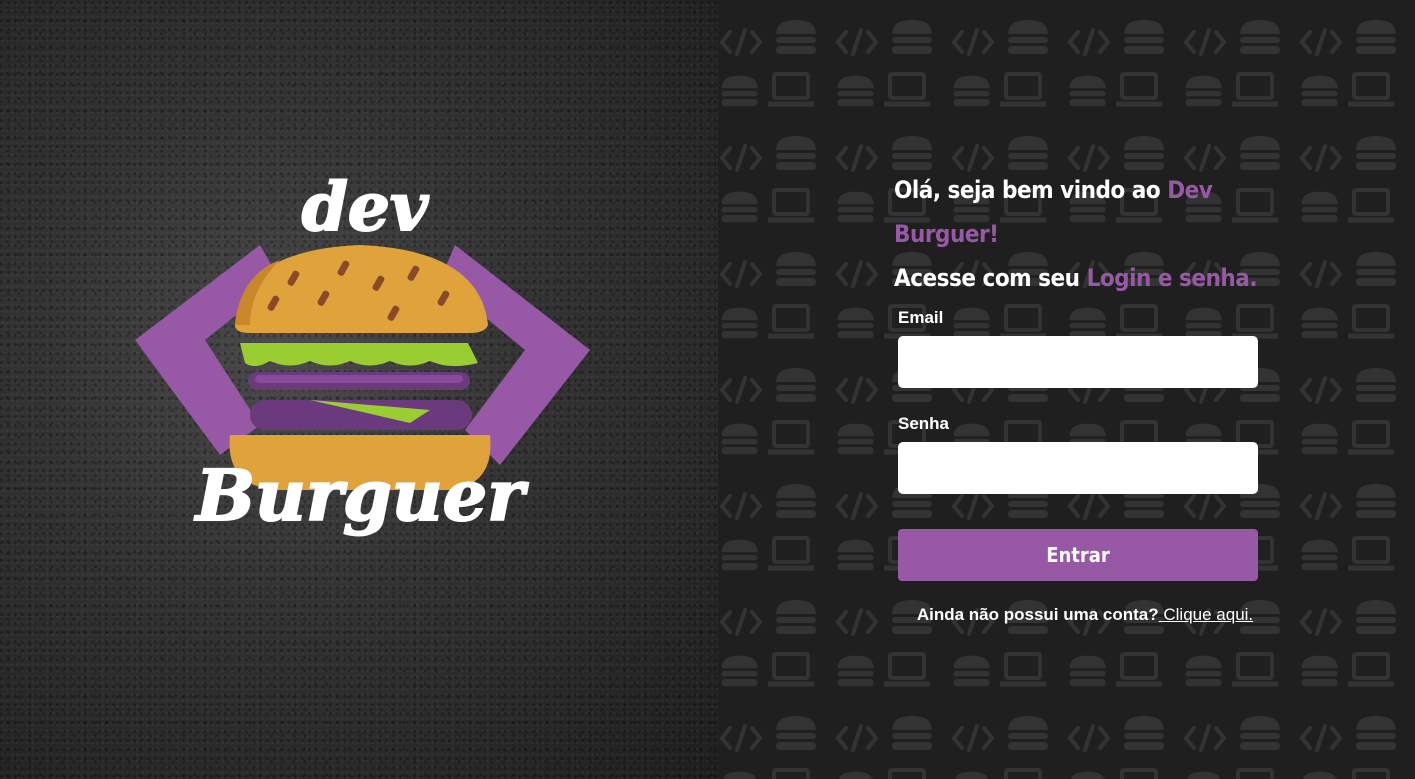  I want to click on welcome-line2-prefix: Acesse com seu, so click(990, 278).